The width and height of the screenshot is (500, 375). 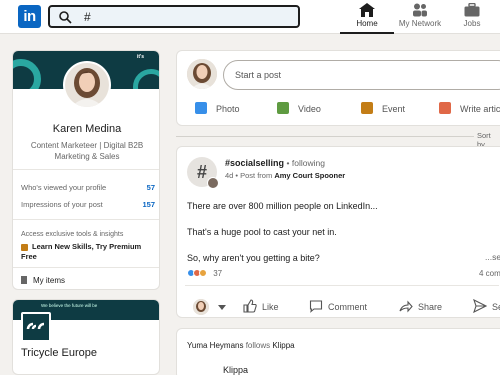 I want to click on stat-value: 157, so click(x=148, y=204).